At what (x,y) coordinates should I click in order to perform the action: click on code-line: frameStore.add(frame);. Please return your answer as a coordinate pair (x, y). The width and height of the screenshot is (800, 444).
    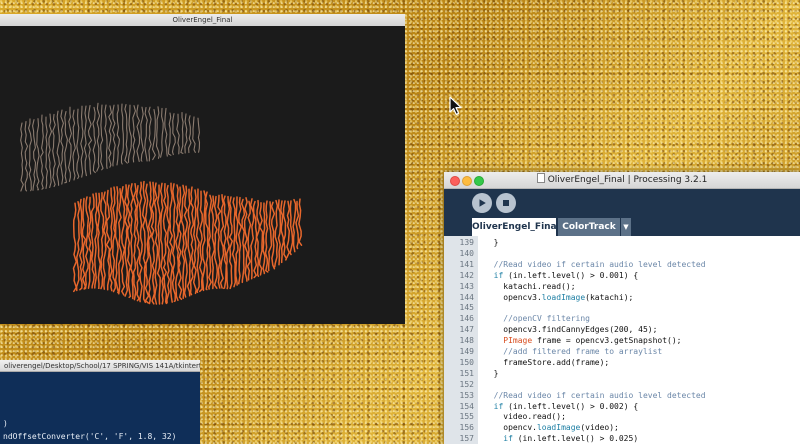
    Looking at the image, I should click on (546, 362).